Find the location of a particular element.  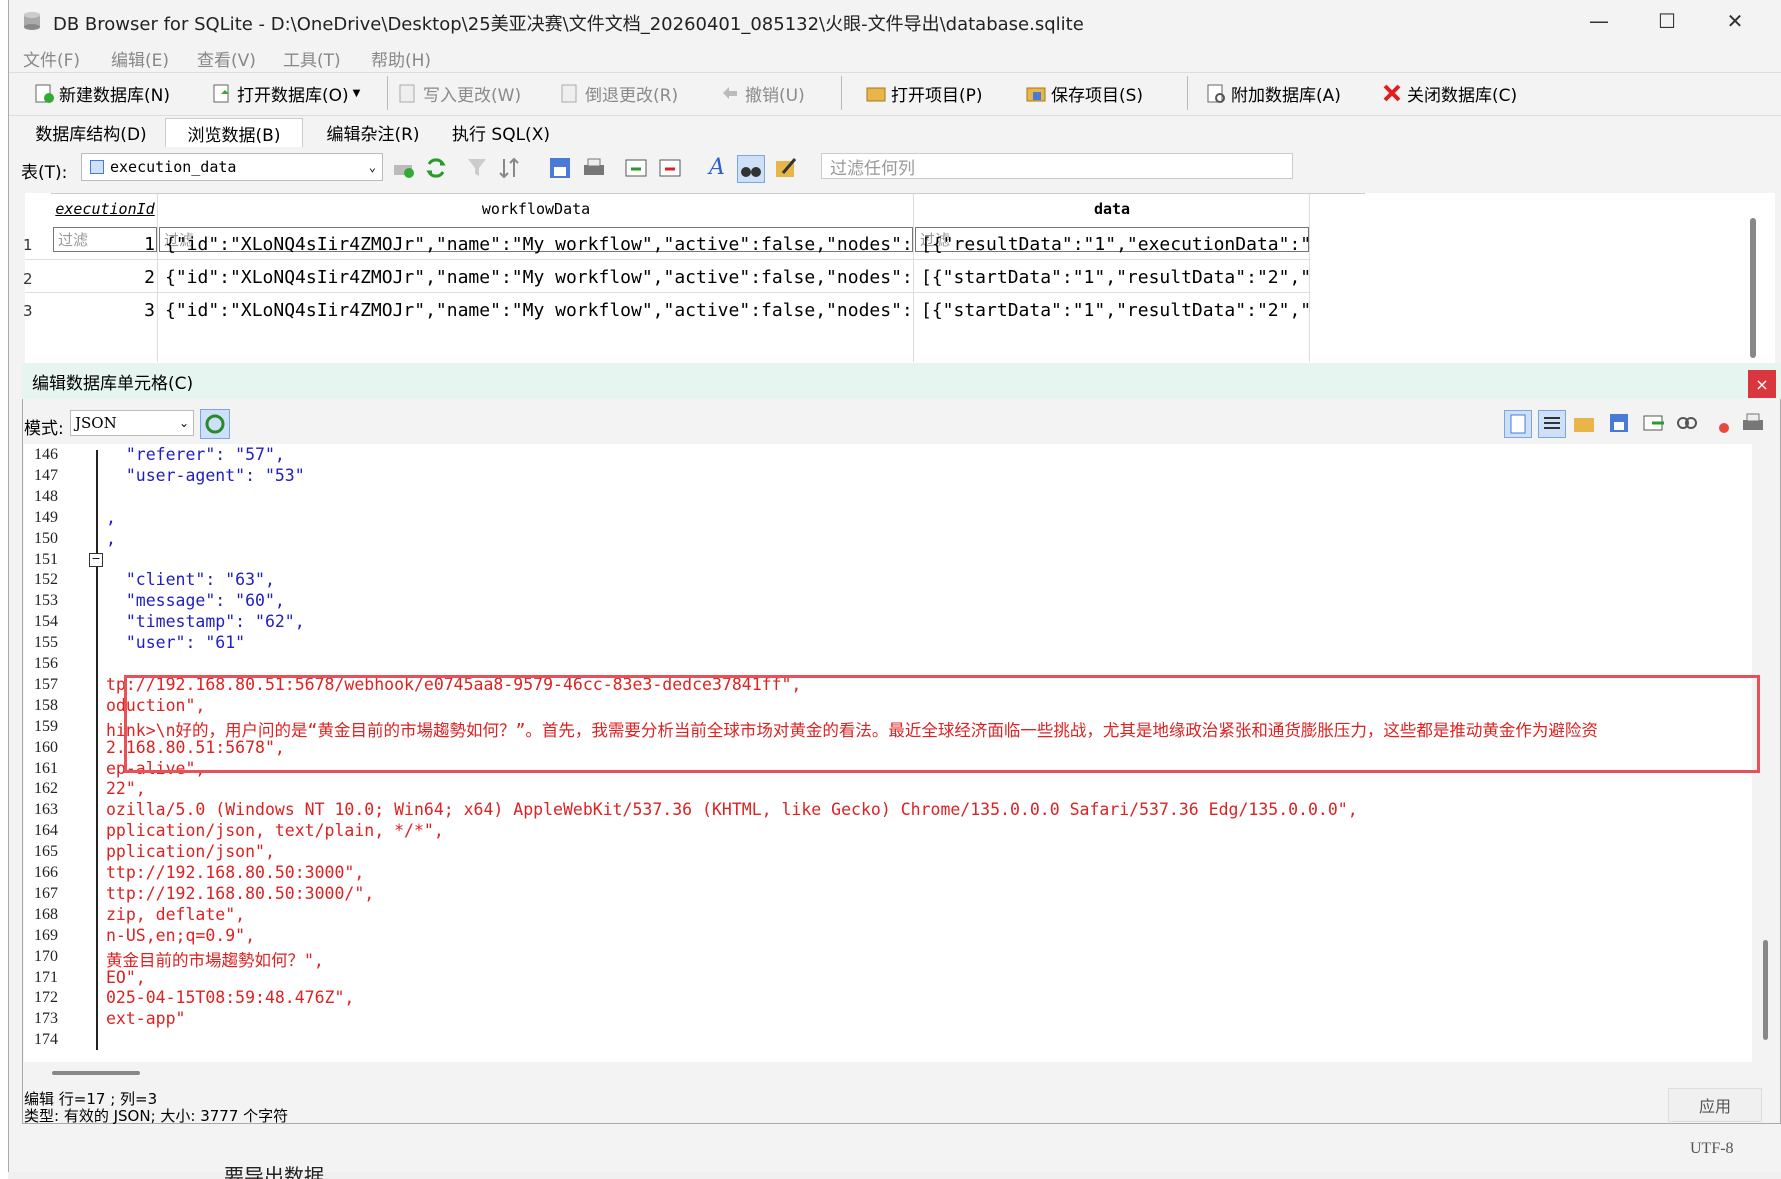

row-number: 3 is located at coordinates (28, 311).